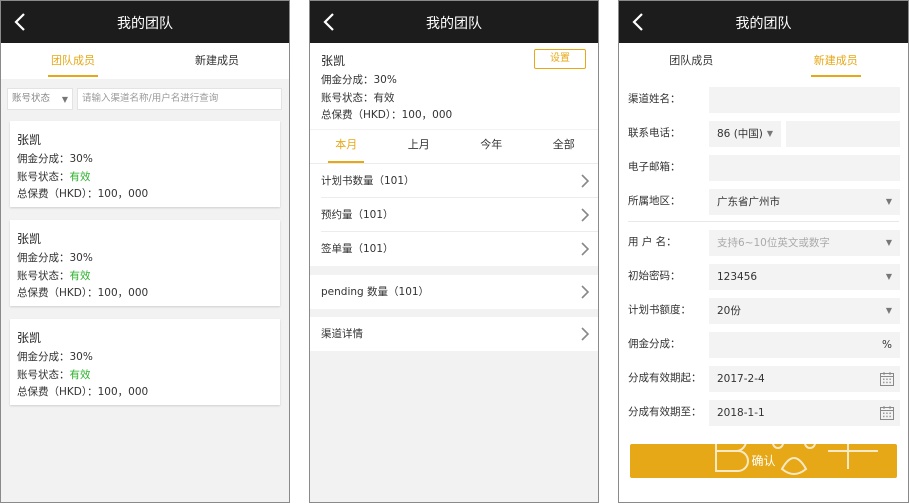 The image size is (909, 504). What do you see at coordinates (659, 310) in the screenshot?
I see `quota-label: 计划书额度：` at bounding box center [659, 310].